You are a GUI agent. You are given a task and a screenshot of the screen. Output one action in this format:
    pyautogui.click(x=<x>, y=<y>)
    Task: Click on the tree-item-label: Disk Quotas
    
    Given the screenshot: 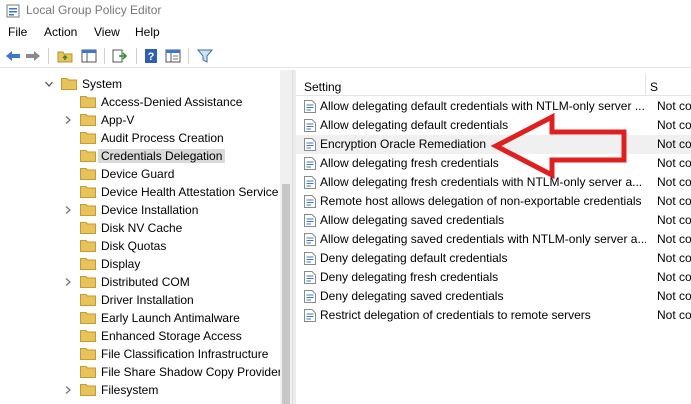 What is the action you would take?
    pyautogui.click(x=134, y=246)
    